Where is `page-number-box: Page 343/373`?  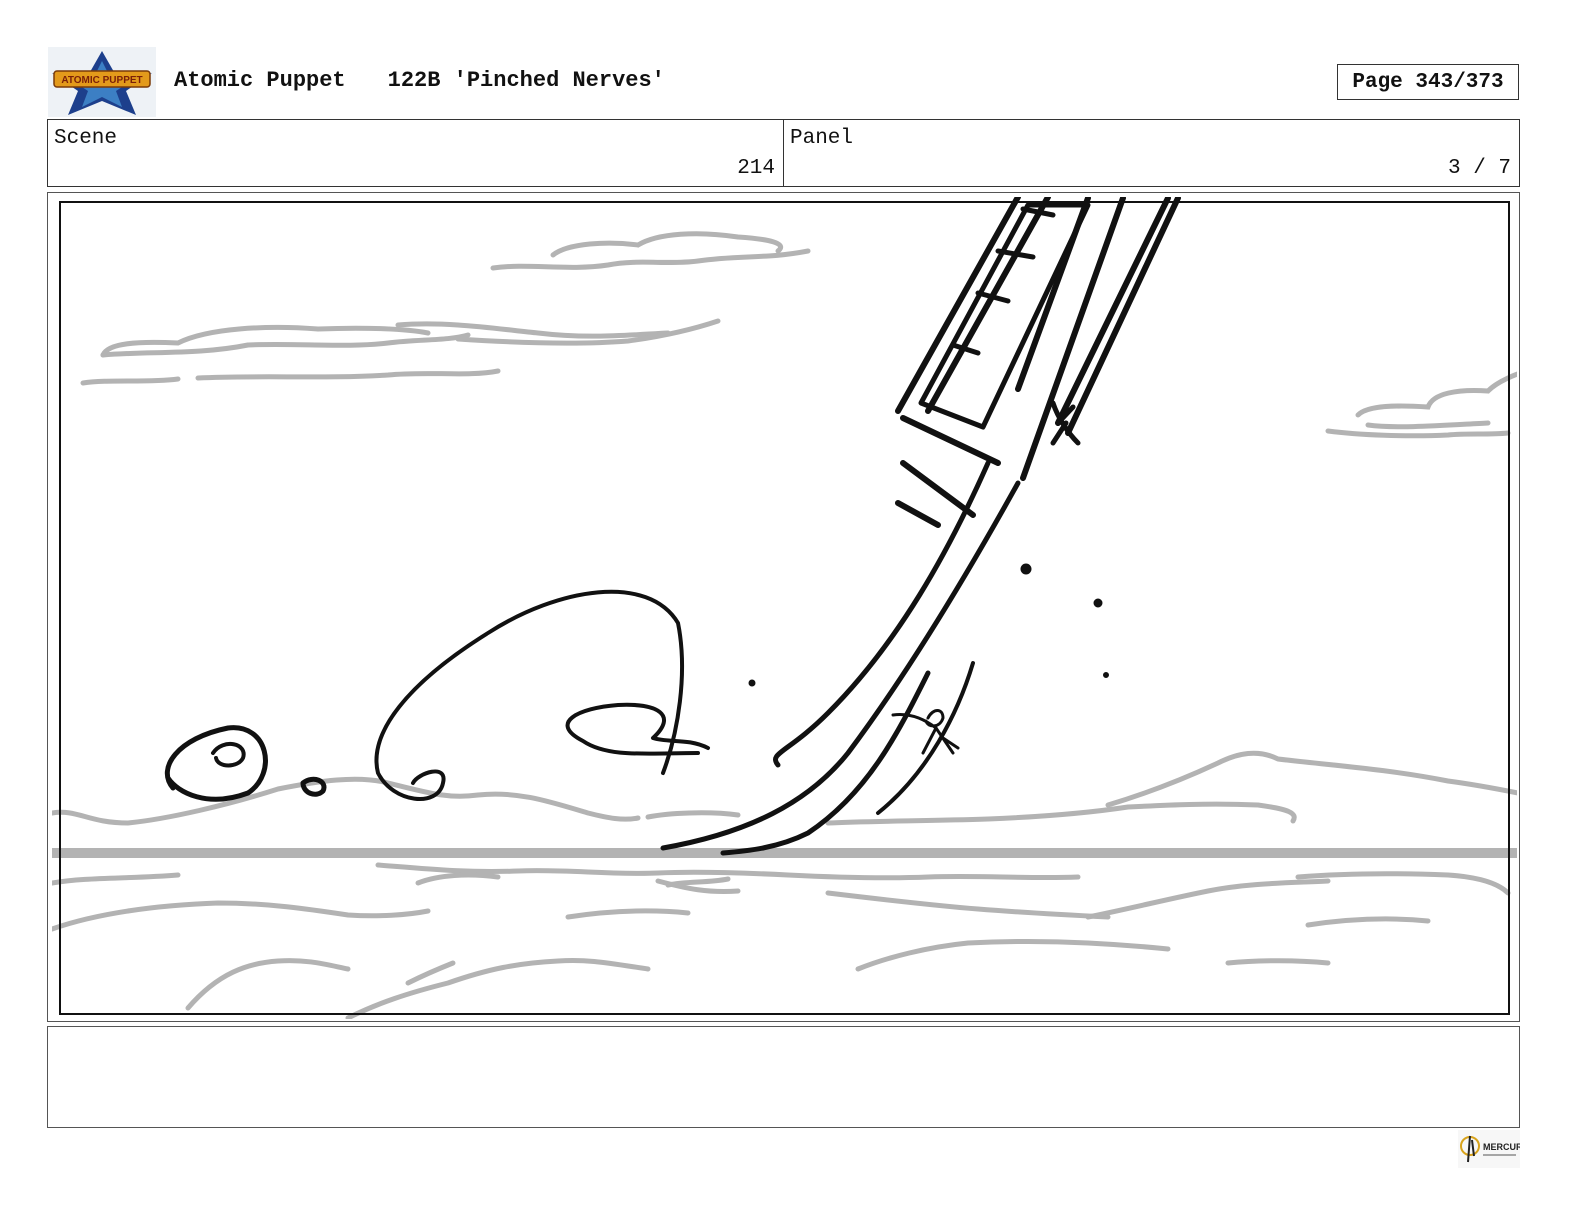
page-number-box: Page 343/373 is located at coordinates (1428, 82).